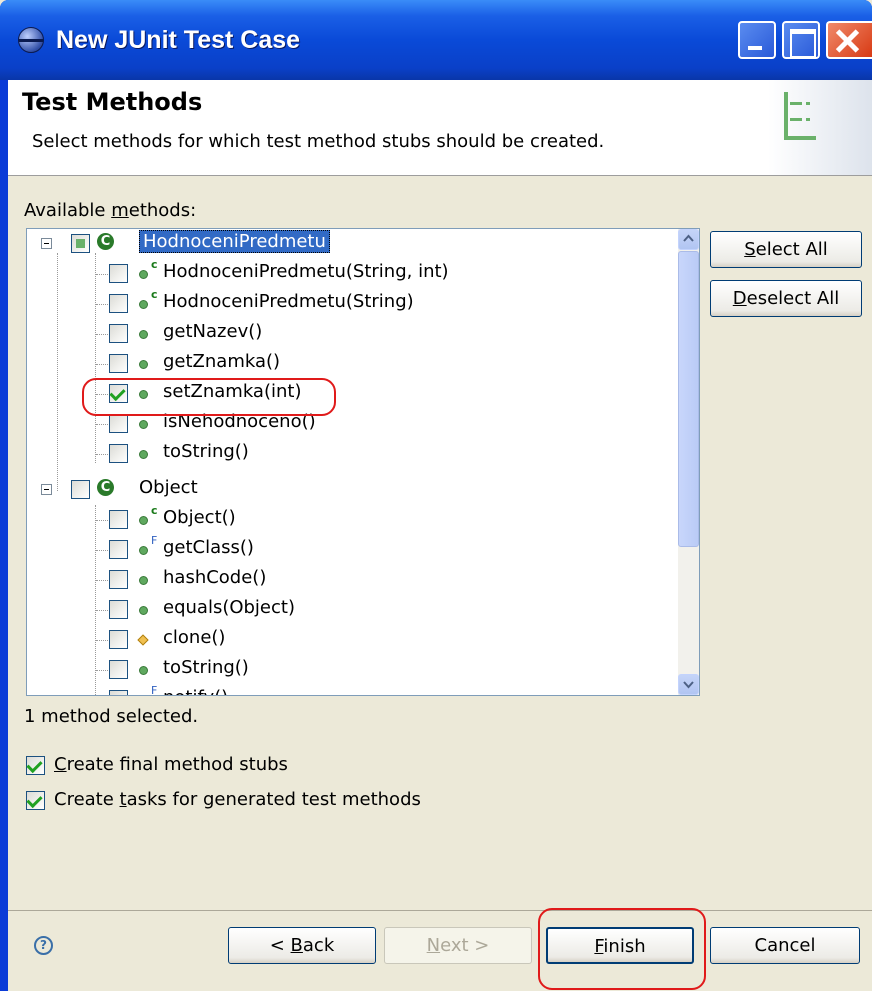 This screenshot has height=991, width=872. What do you see at coordinates (195, 691) in the screenshot?
I see `method-label: notify()` at bounding box center [195, 691].